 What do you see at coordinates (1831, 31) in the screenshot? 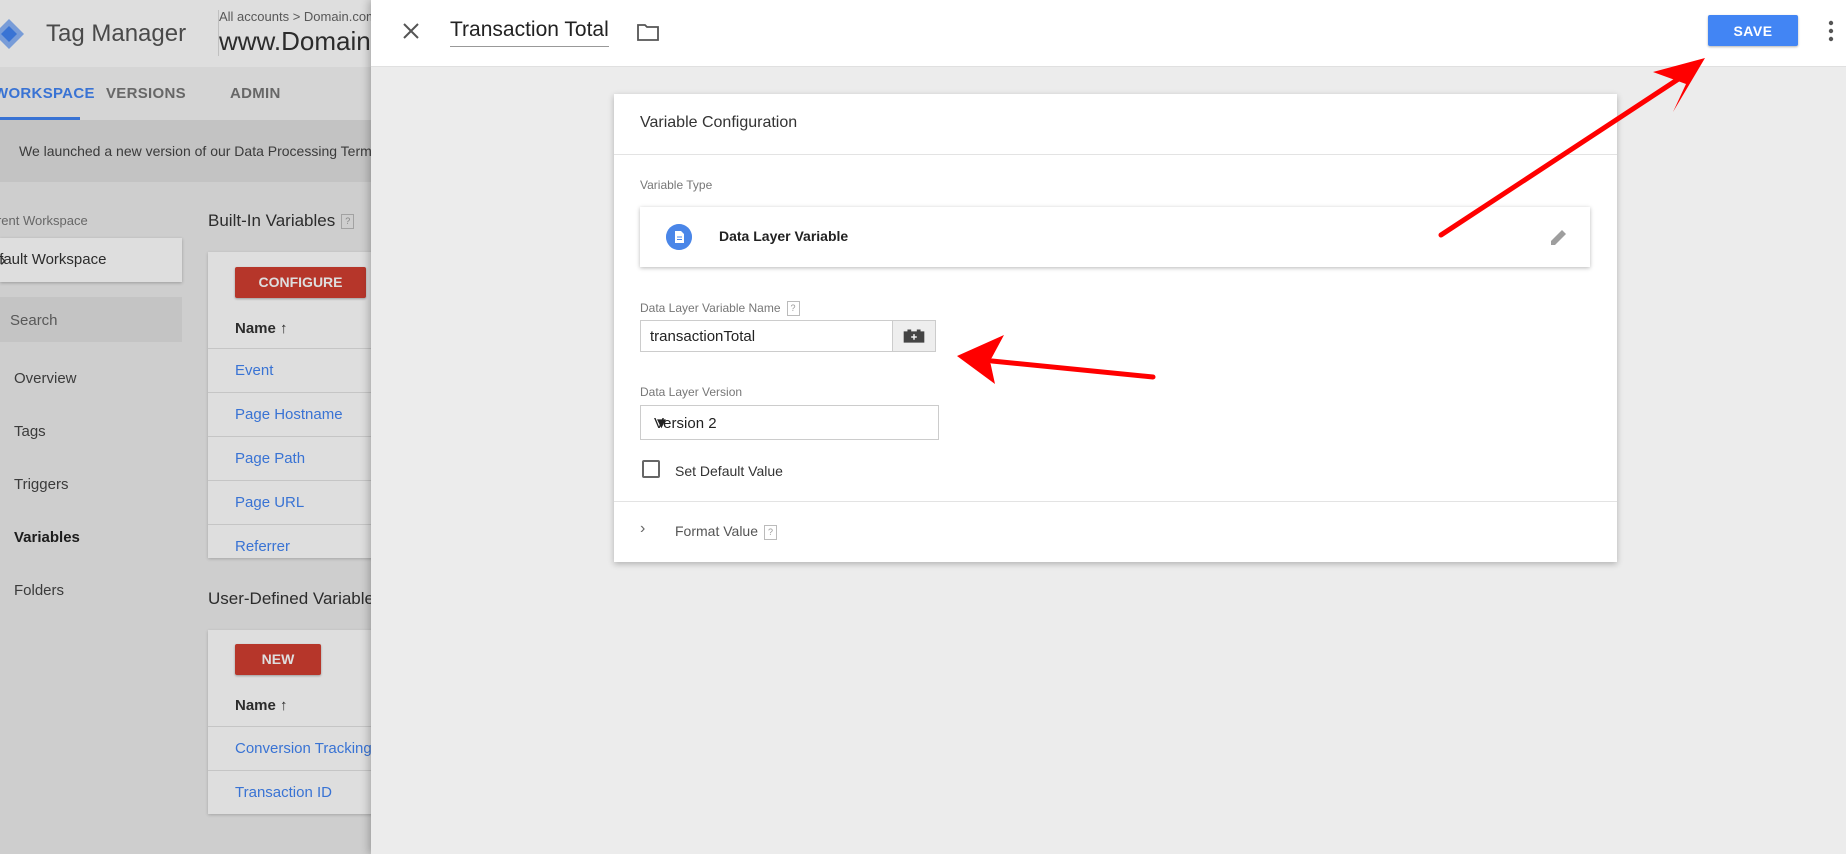
I see `more-vert-icon` at bounding box center [1831, 31].